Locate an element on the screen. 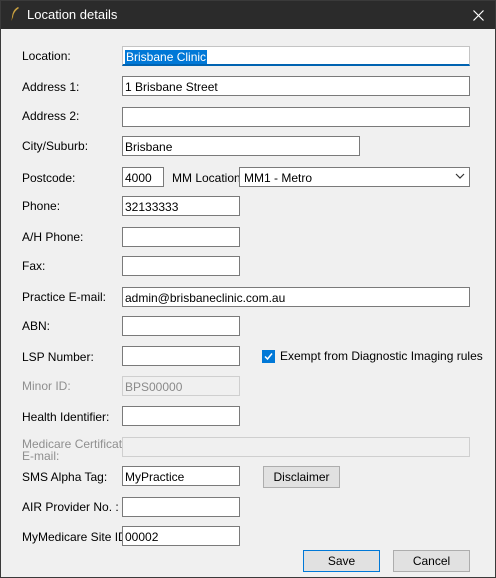 The height and width of the screenshot is (578, 496). minor-id-input: BPS00000 is located at coordinates (181, 386).